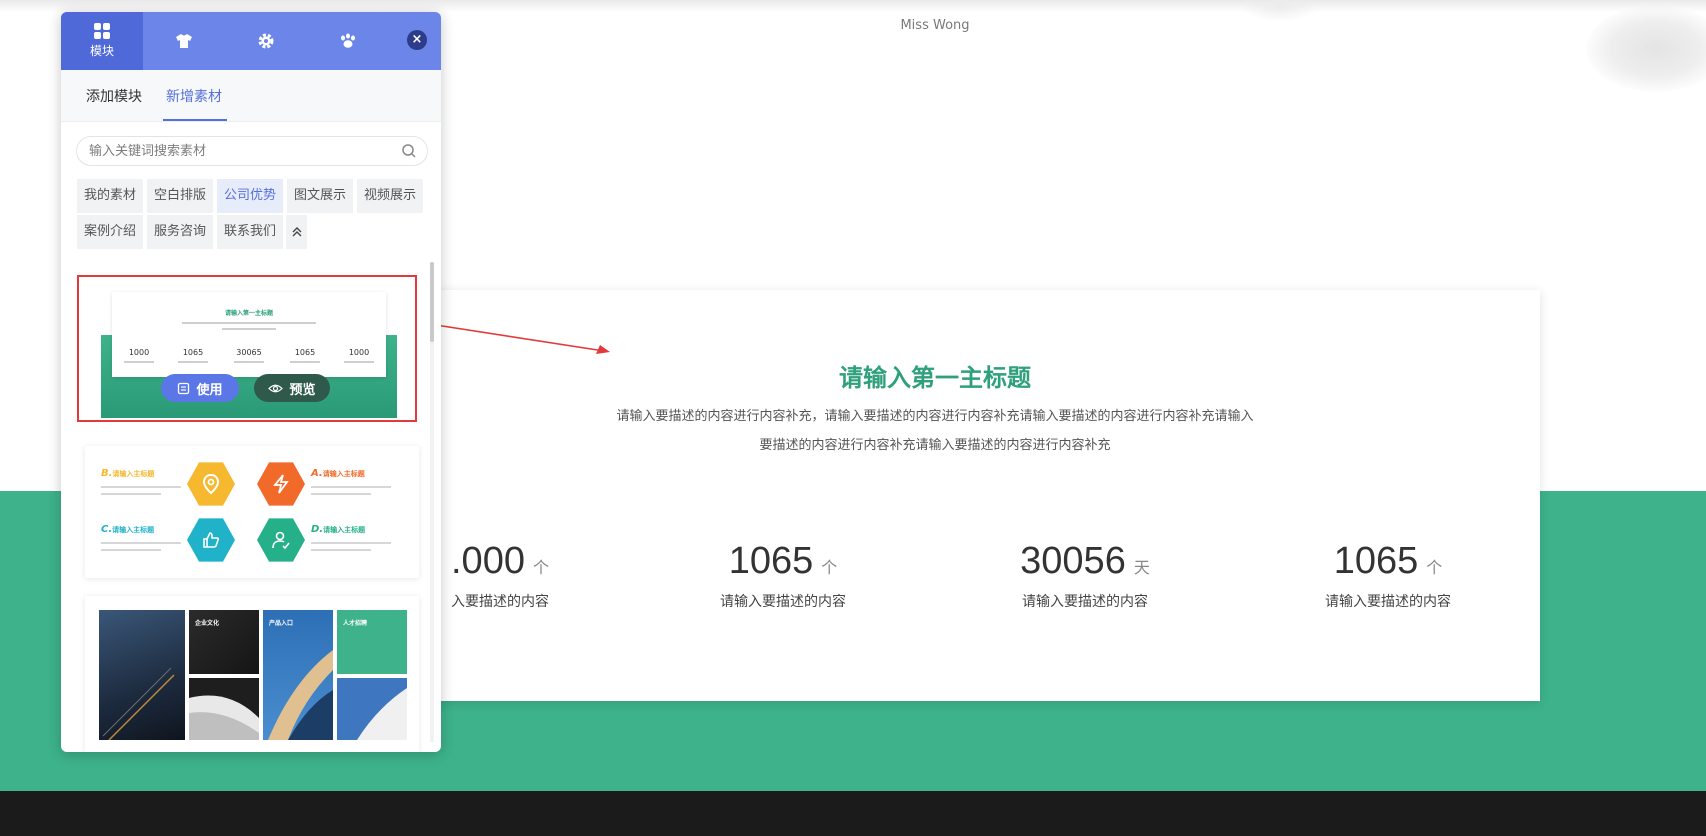 Image resolution: width=1706 pixels, height=836 pixels. Describe the element at coordinates (390, 196) in the screenshot. I see `category-video: 视频展示` at that location.